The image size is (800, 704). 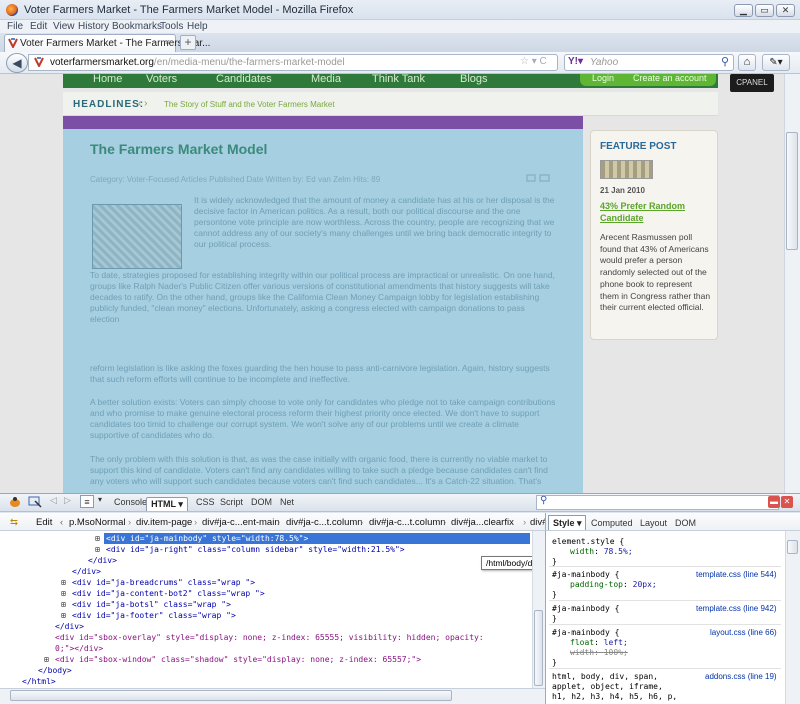 What do you see at coordinates (764, 10) in the screenshot?
I see `maximize-button: ▭` at bounding box center [764, 10].